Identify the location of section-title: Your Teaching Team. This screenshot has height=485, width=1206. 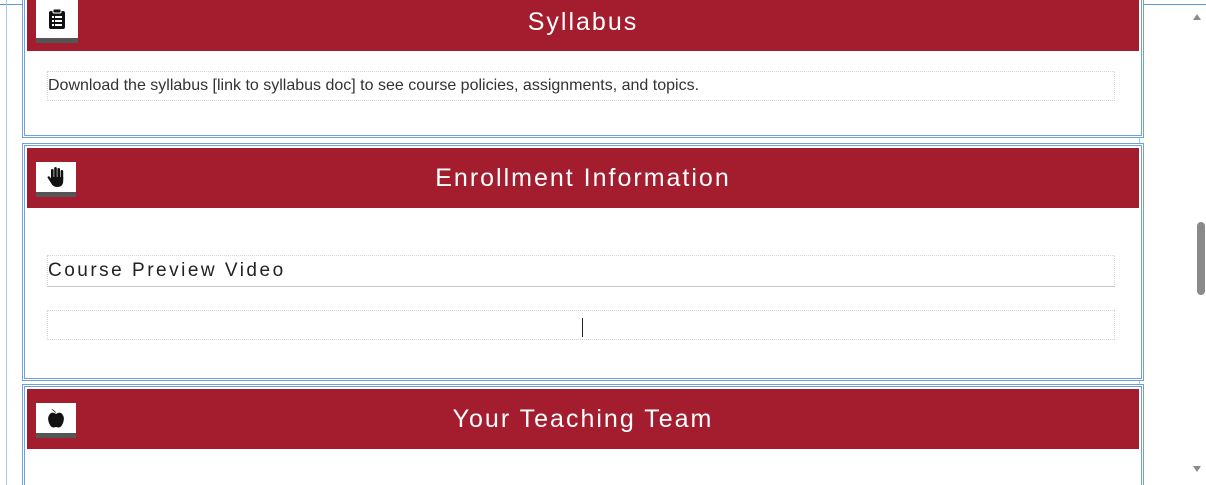
(583, 419).